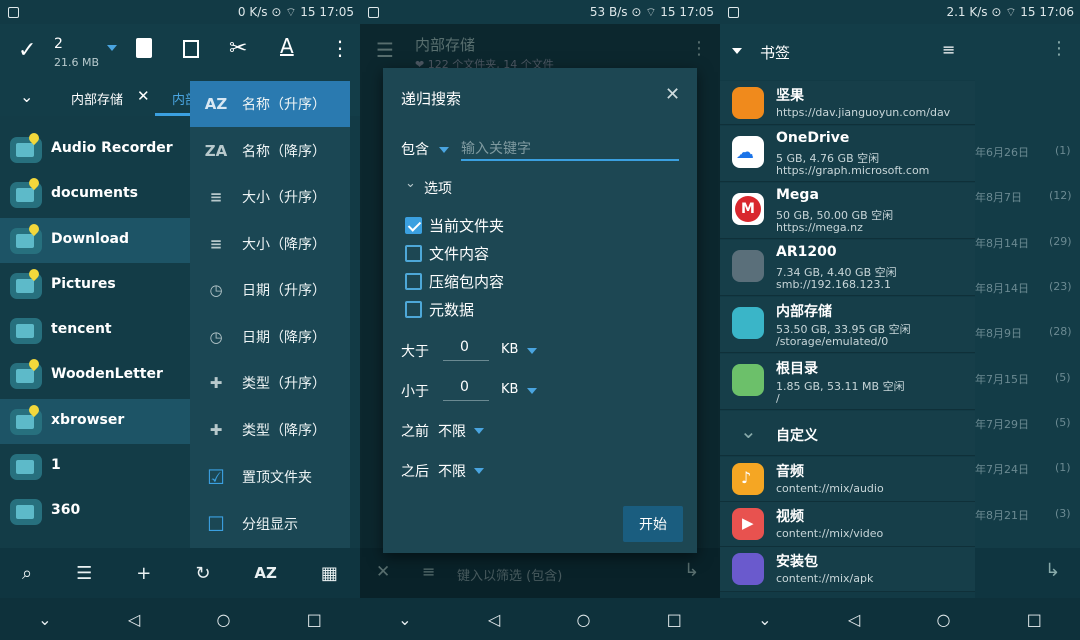 This screenshot has height=640, width=1080. Describe the element at coordinates (509, 389) in the screenshot. I see `smaller-unit-select: KB` at that location.